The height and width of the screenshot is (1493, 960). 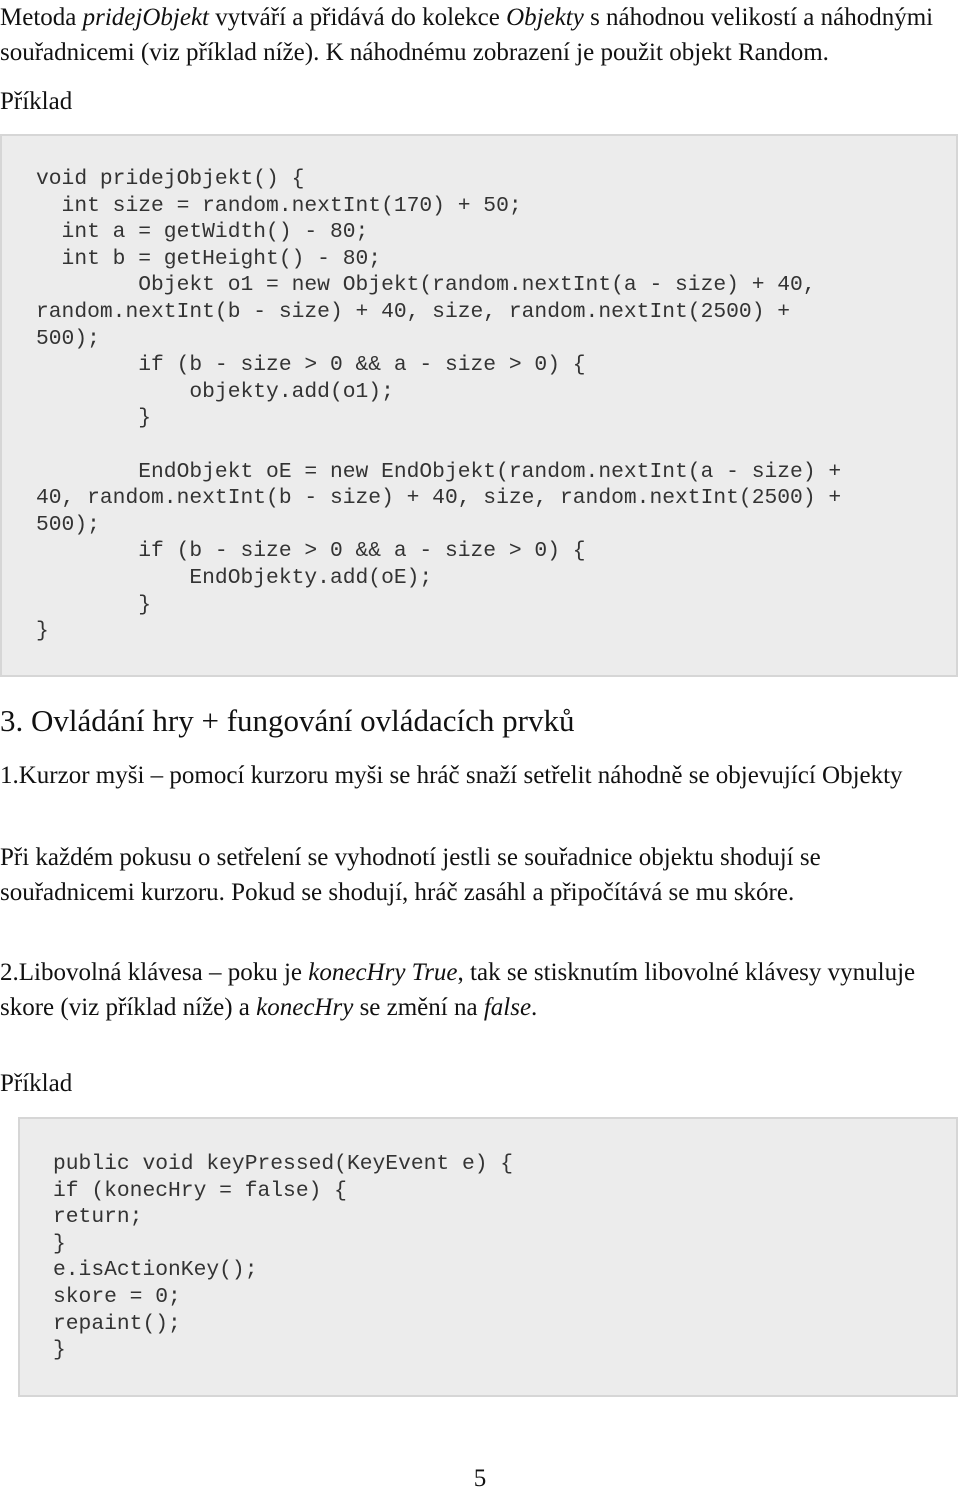 I want to click on example-label-2: Příklad, so click(x=36, y=1083).